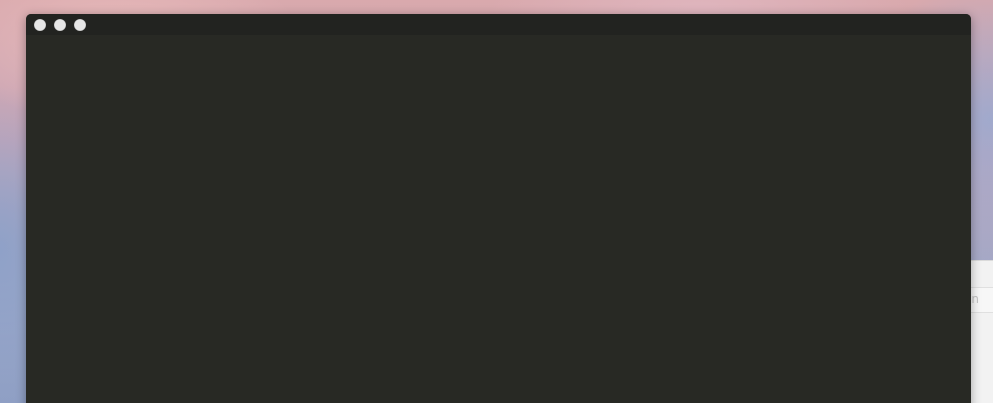 This screenshot has width=993, height=403. I want to click on minimize-button, so click(60, 24).